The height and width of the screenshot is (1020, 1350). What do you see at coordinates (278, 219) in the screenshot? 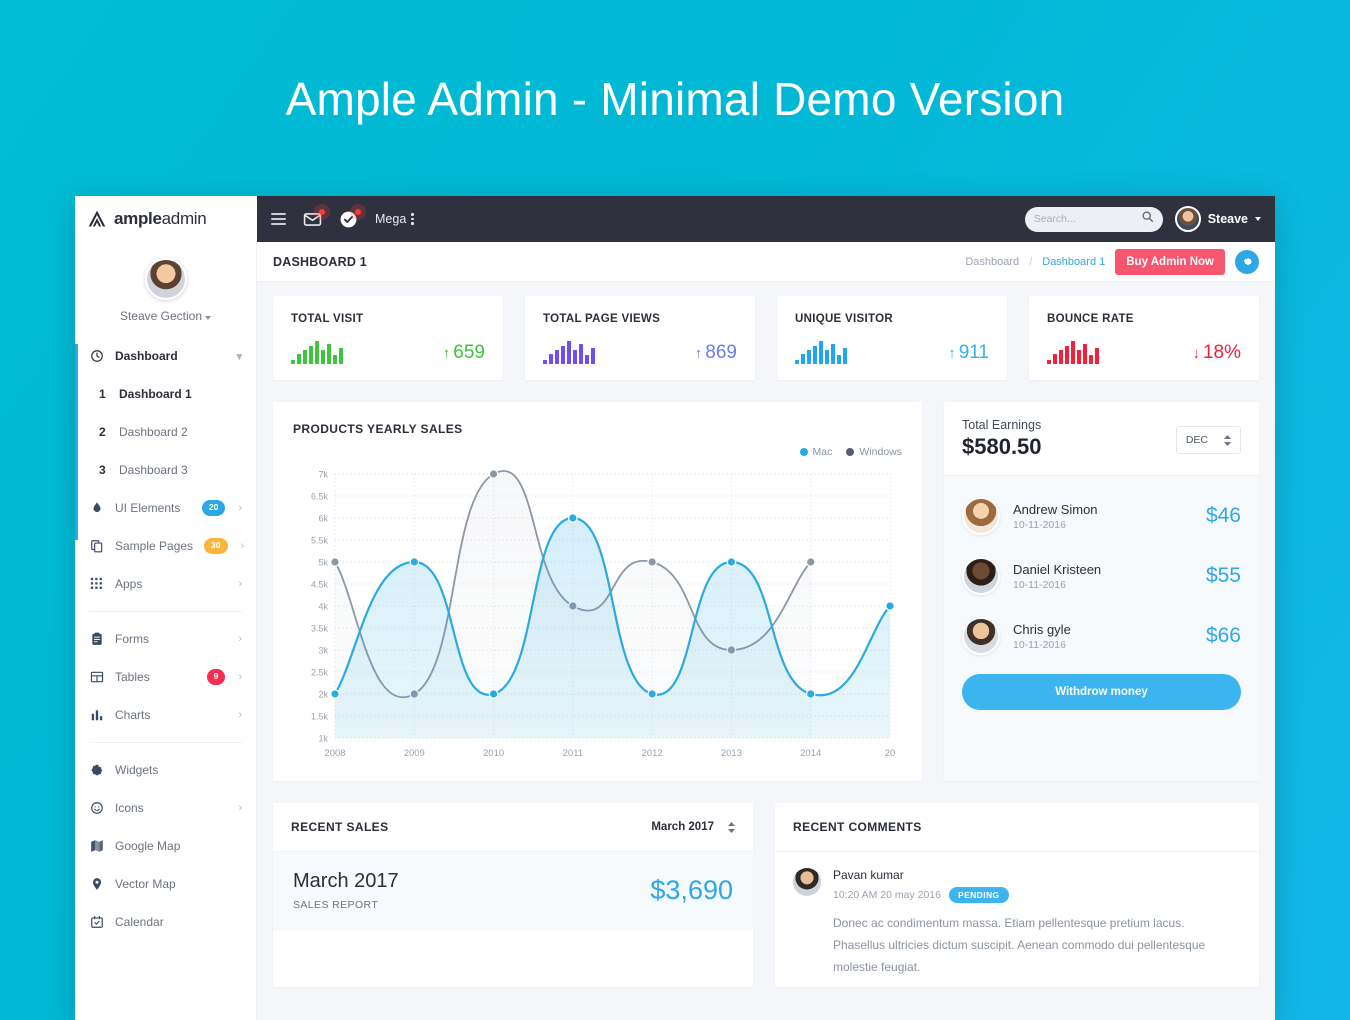
I see `menu-toggle-icon` at bounding box center [278, 219].